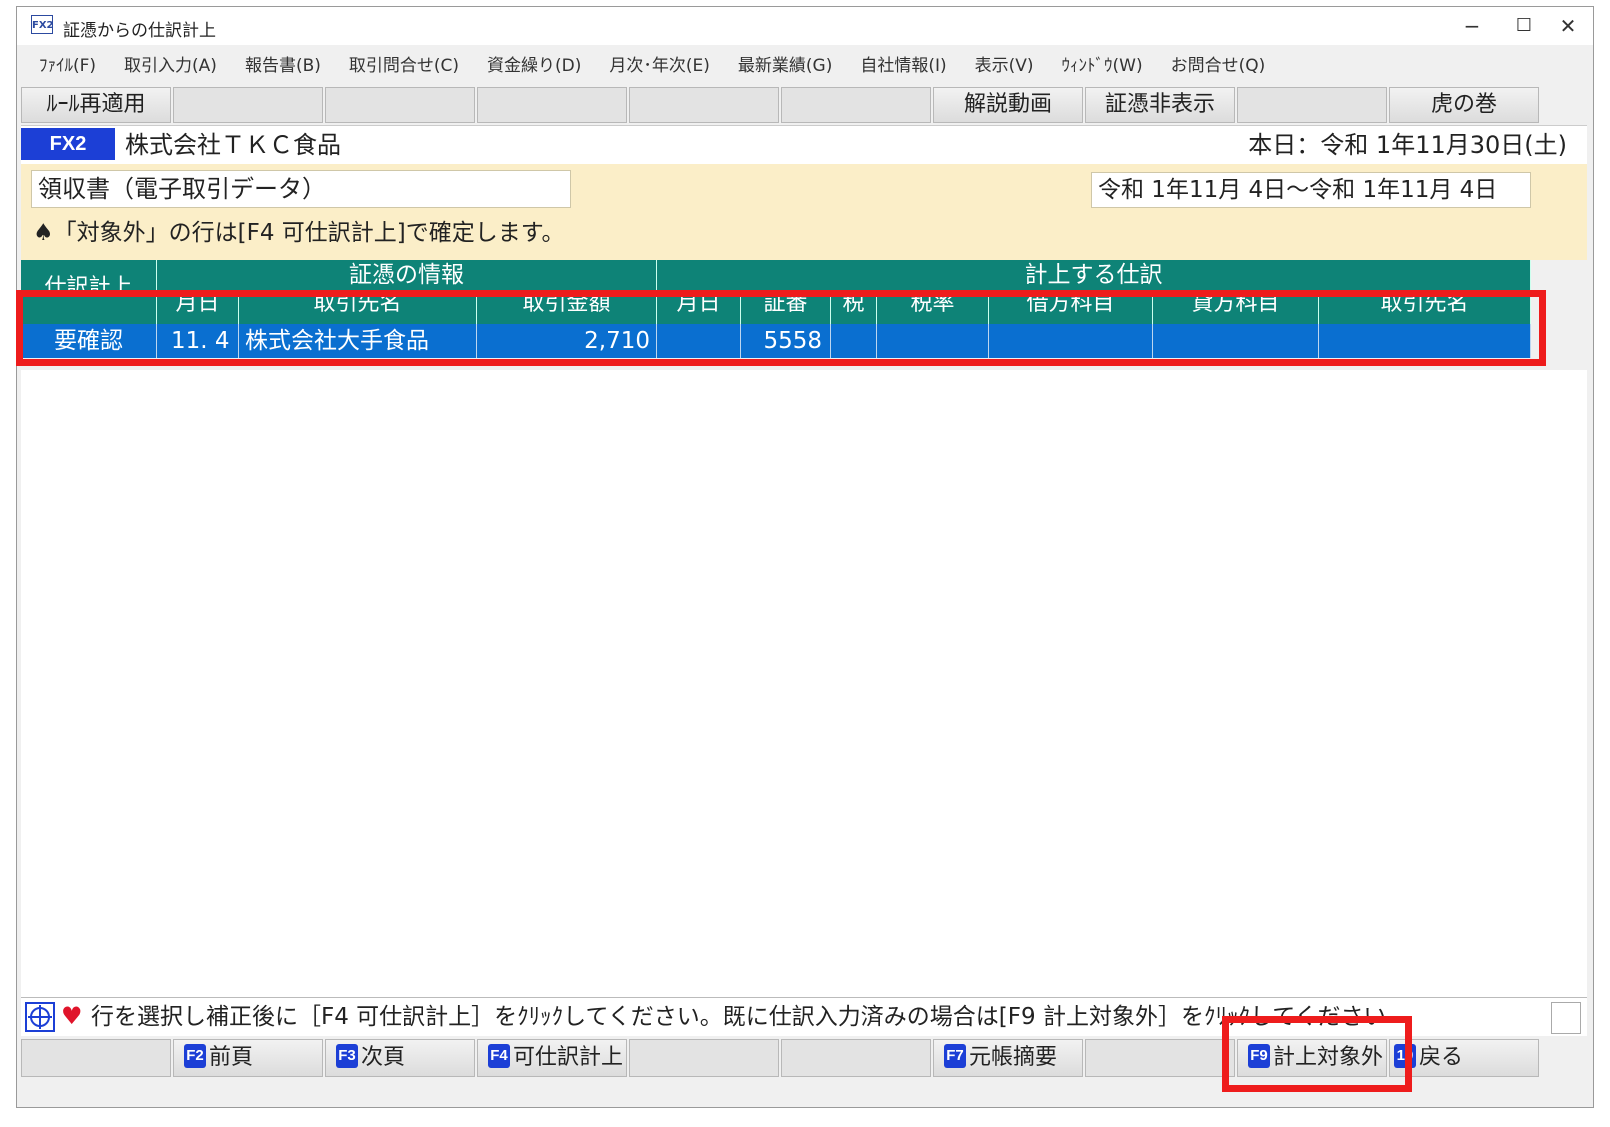 The width and height of the screenshot is (1610, 1127). What do you see at coordinates (955, 1056) in the screenshot?
I see `f7-key-icon: F7` at bounding box center [955, 1056].